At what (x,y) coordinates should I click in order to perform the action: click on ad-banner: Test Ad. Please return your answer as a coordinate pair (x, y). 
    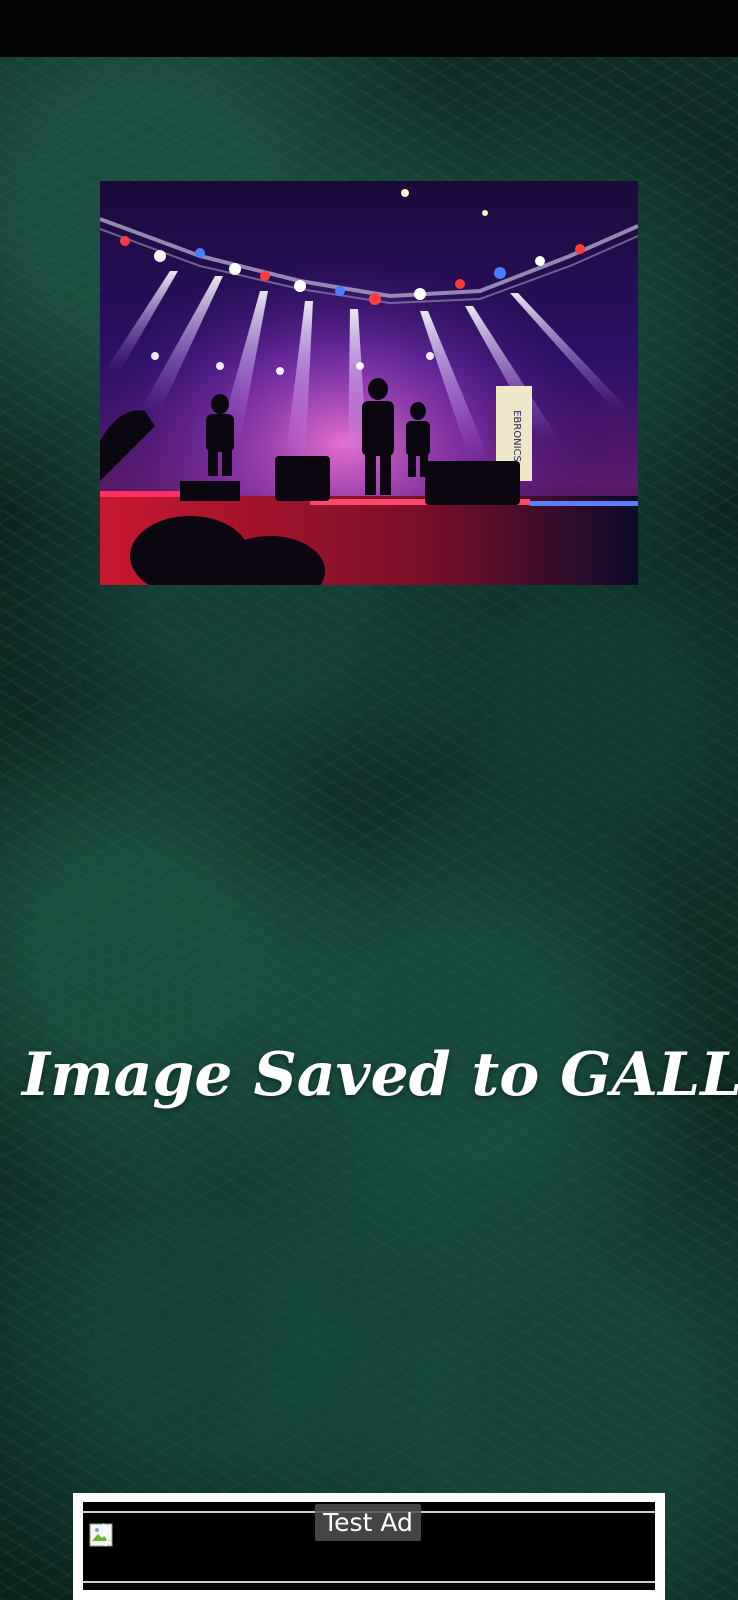
    Looking at the image, I should click on (369, 1546).